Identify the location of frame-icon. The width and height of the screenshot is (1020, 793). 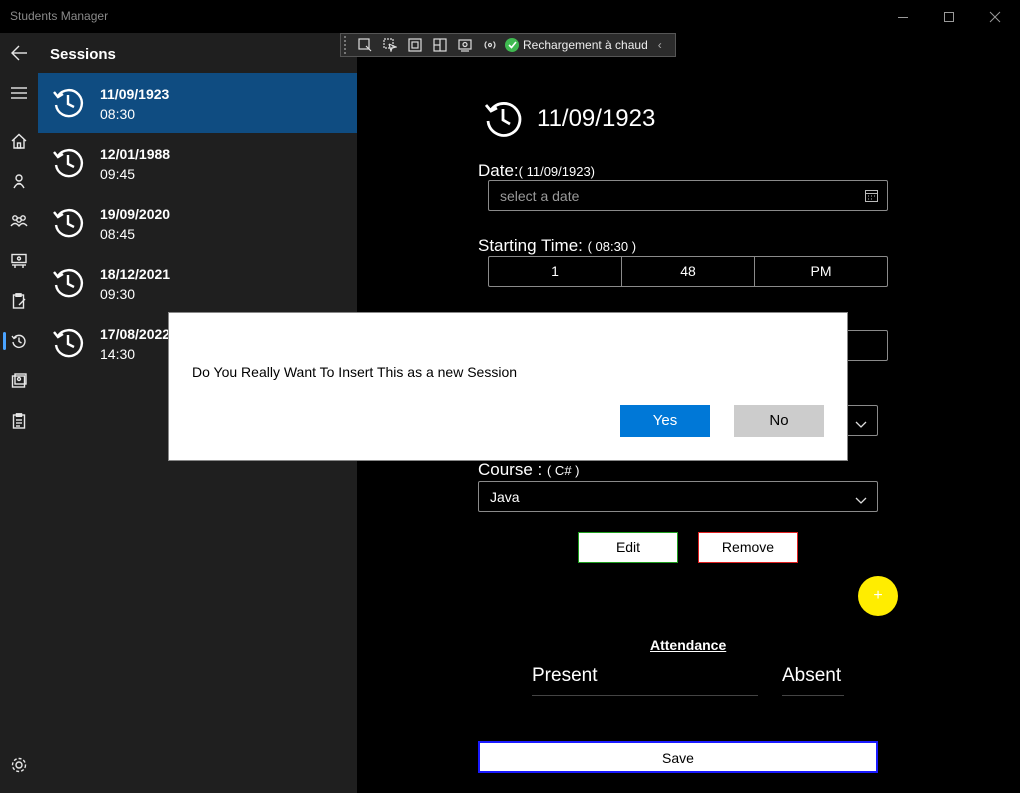
(414, 45).